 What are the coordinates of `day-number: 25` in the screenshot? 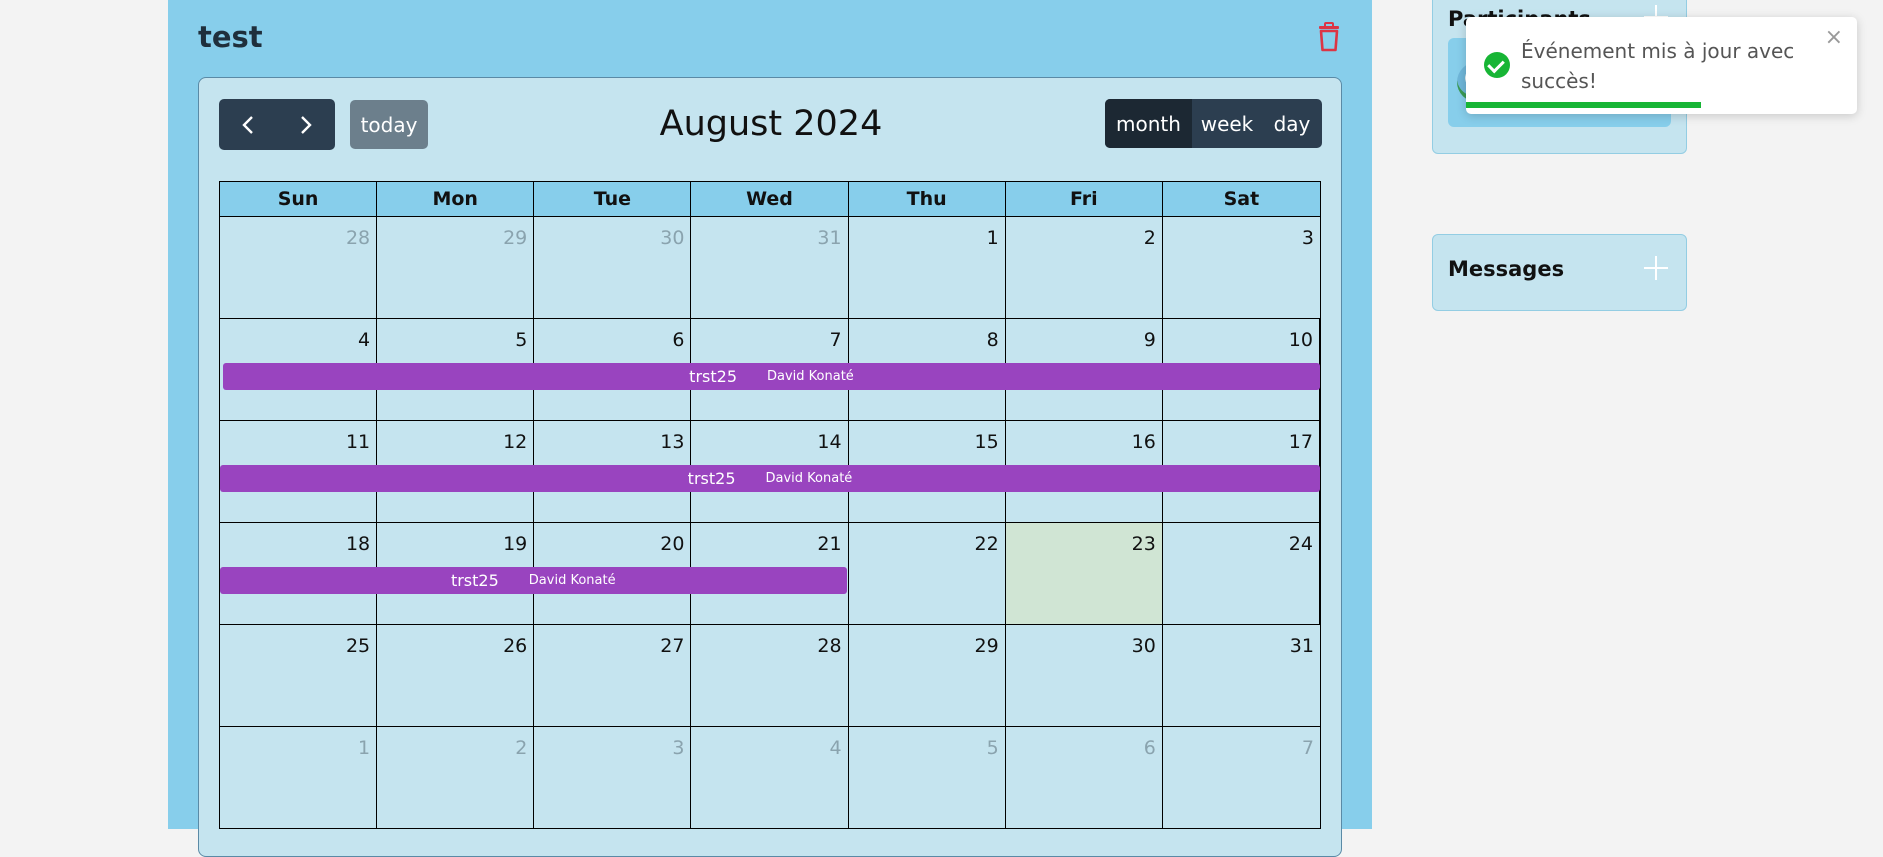 It's located at (358, 646).